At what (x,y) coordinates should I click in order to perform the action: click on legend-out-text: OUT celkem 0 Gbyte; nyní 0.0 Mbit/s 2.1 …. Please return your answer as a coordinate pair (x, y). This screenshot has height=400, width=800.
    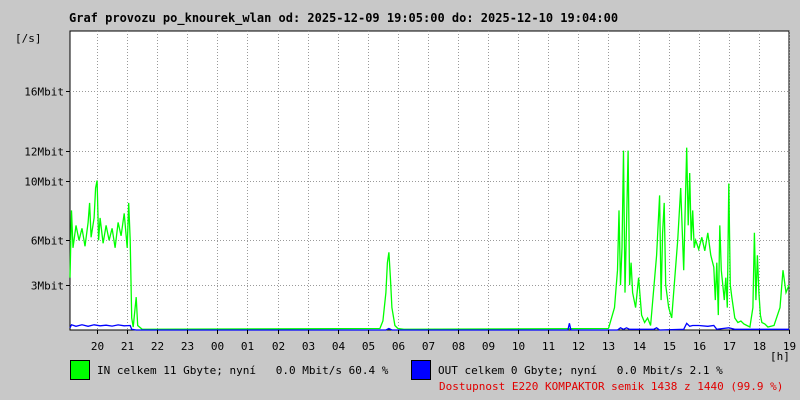
    Looking at the image, I should click on (580, 370).